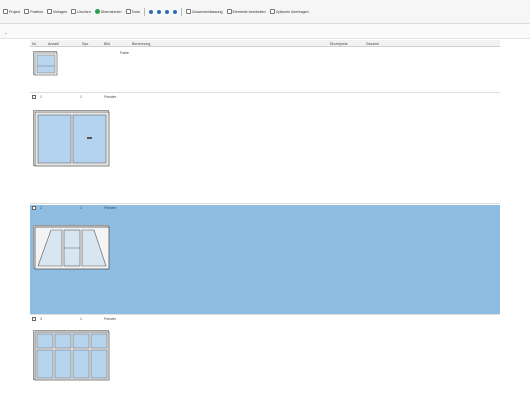 The image size is (530, 416). I want to click on summary-icon, so click(188, 11).